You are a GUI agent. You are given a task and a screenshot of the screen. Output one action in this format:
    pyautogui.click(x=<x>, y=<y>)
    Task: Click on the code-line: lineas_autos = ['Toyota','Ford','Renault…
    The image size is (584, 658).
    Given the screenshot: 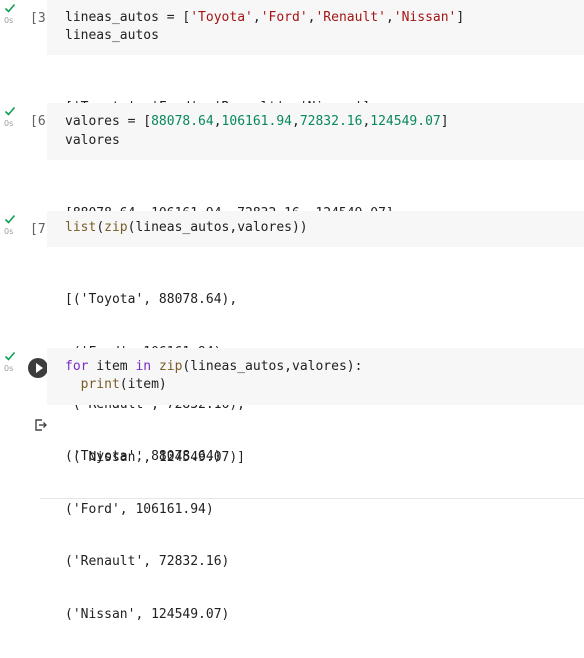 What is the action you would take?
    pyautogui.click(x=265, y=17)
    